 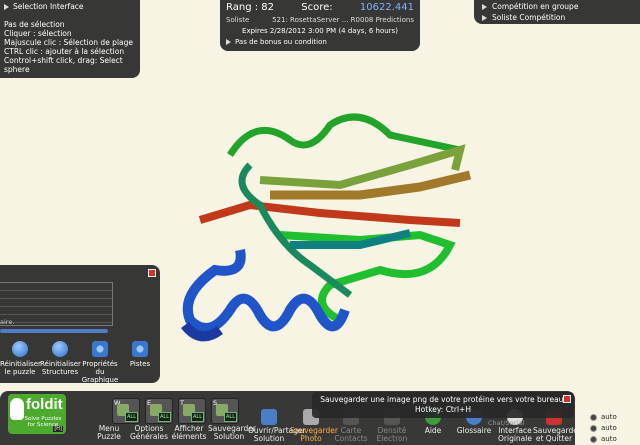 I want to click on competition-item: Soliste Compétition, so click(x=557, y=17).